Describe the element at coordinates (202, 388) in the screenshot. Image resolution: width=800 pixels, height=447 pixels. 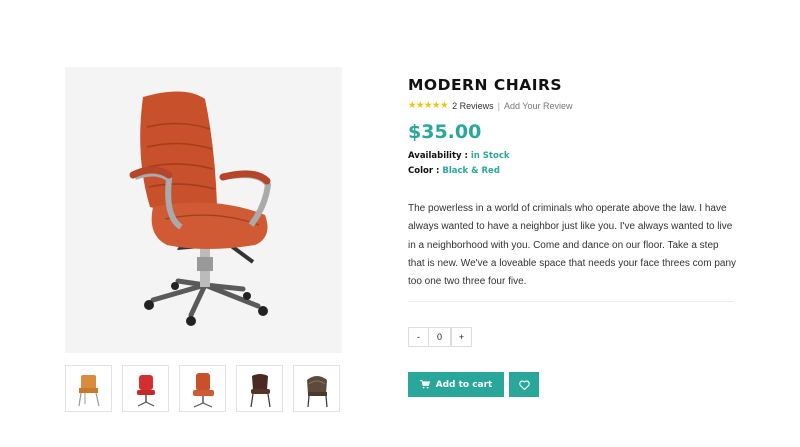
I see `thumbnail-leather-office-chair` at that location.